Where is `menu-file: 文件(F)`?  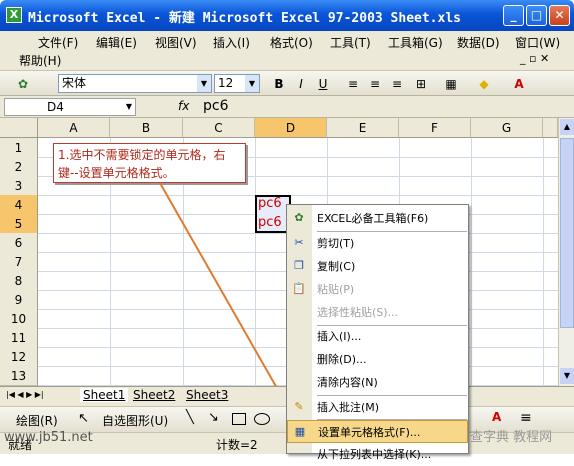 menu-file: 文件(F) is located at coordinates (58, 42).